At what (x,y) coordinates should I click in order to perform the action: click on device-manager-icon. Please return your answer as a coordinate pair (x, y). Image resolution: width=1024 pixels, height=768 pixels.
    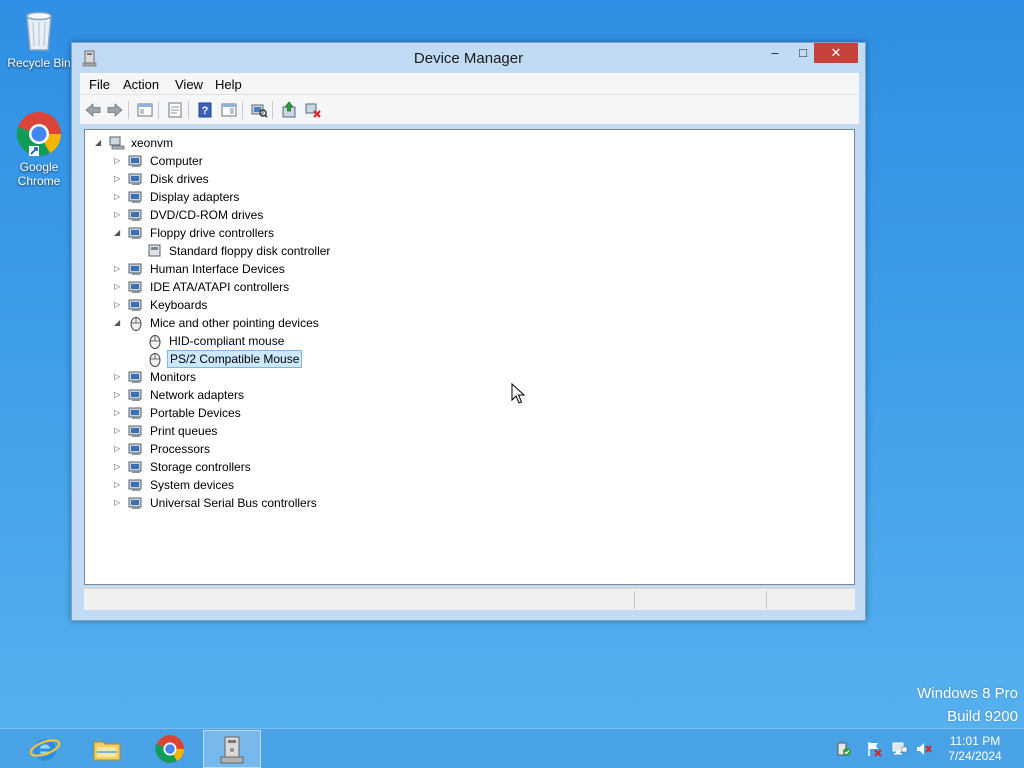
    Looking at the image, I should click on (233, 750).